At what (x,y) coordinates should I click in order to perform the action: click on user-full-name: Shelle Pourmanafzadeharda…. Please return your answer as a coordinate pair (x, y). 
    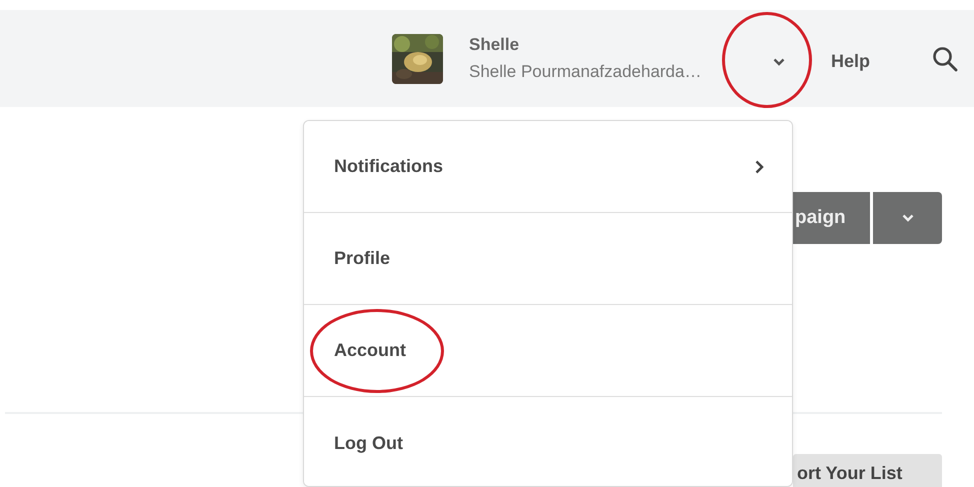
    Looking at the image, I should click on (585, 72).